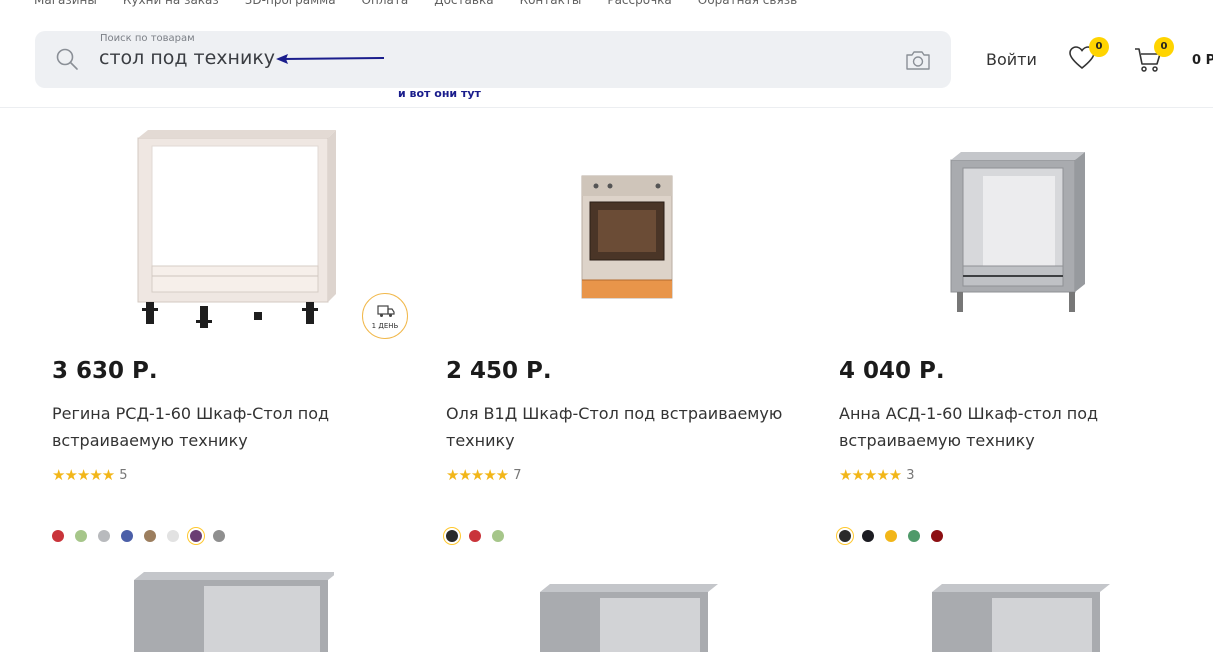  I want to click on rating-count: 7, so click(517, 475).